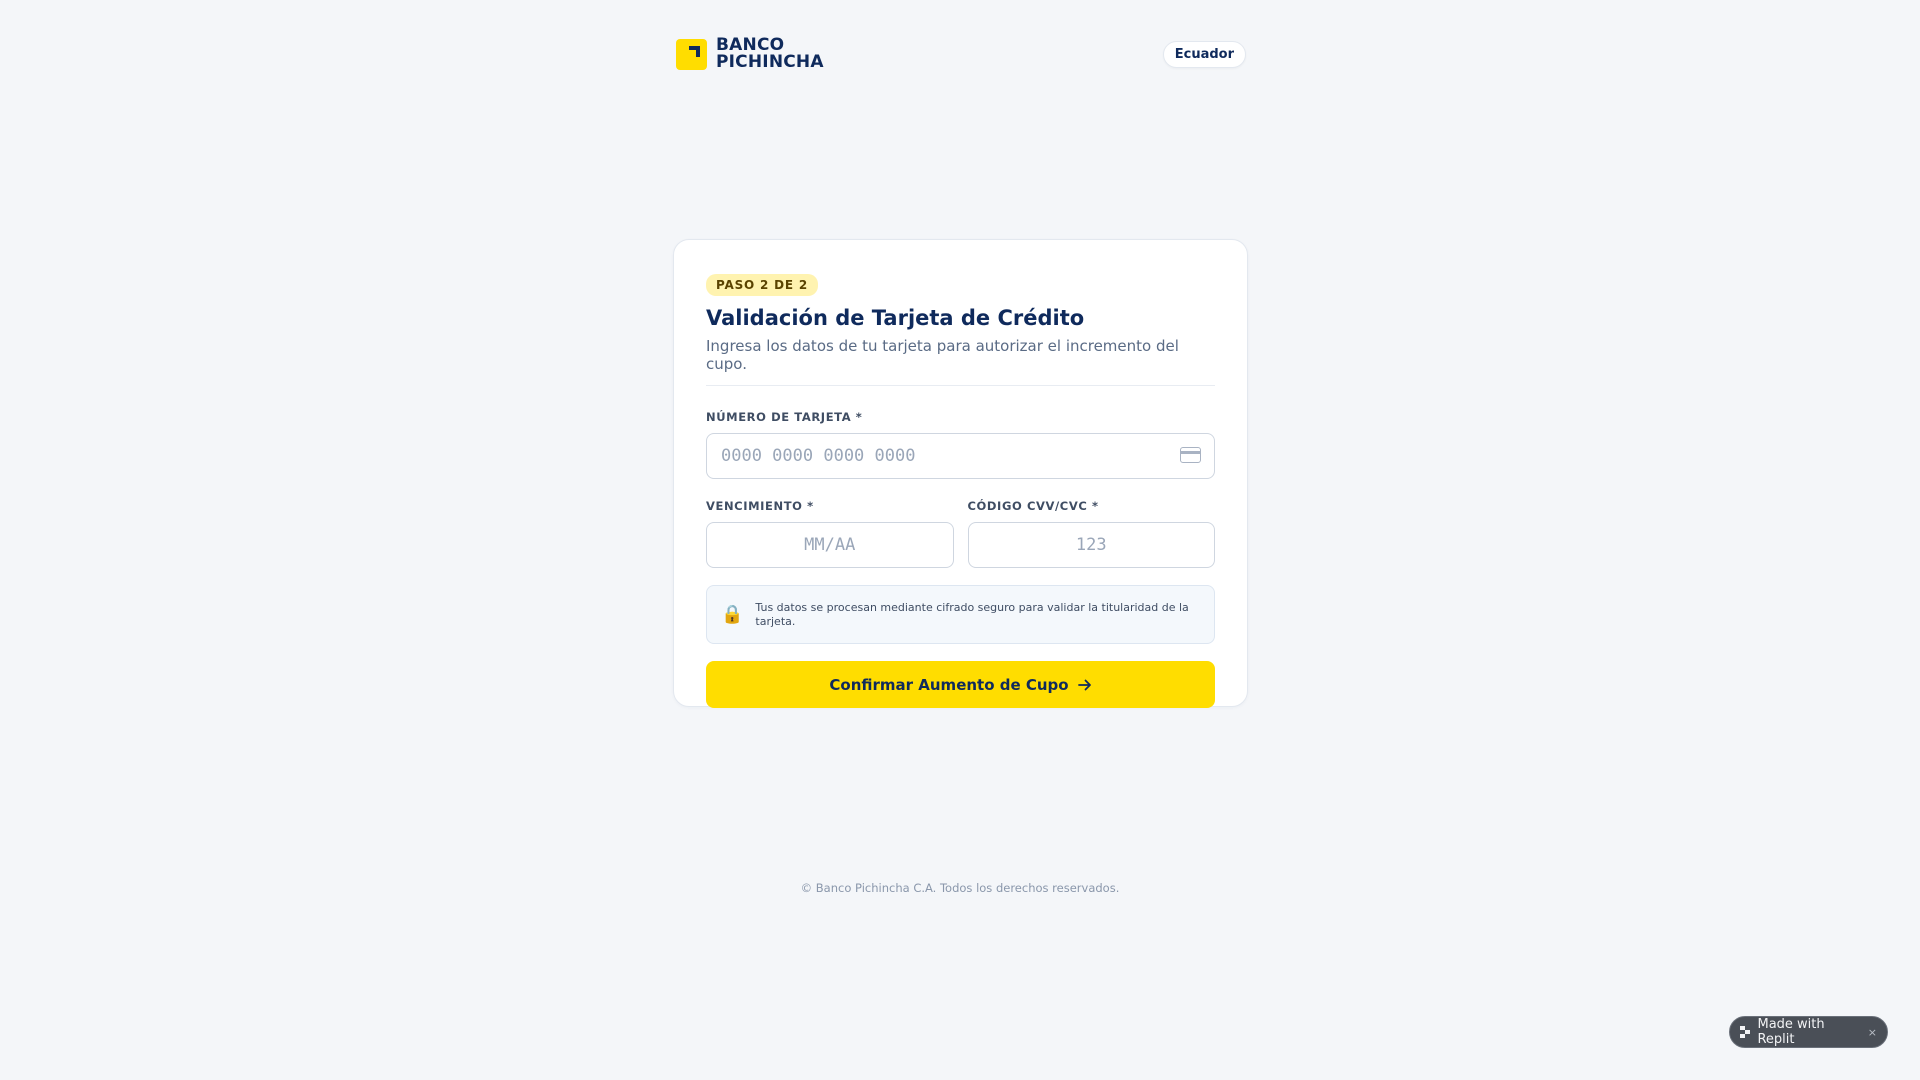  I want to click on step-badge: PASO 2 DE 2, so click(762, 285).